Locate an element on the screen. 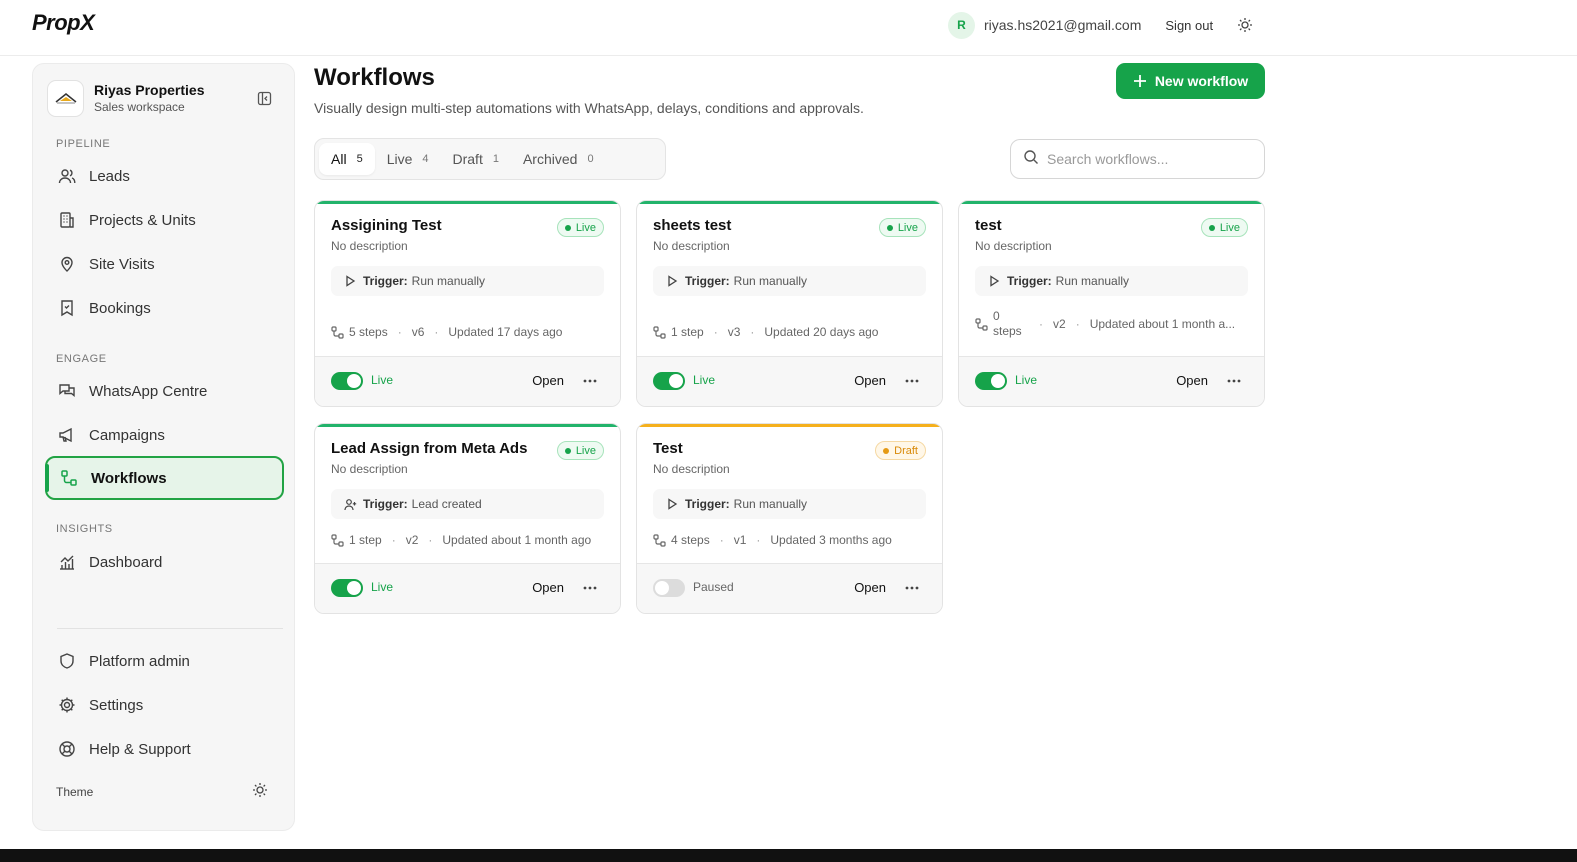 Image resolution: width=1577 pixels, height=862 pixels. avatar: R is located at coordinates (961, 25).